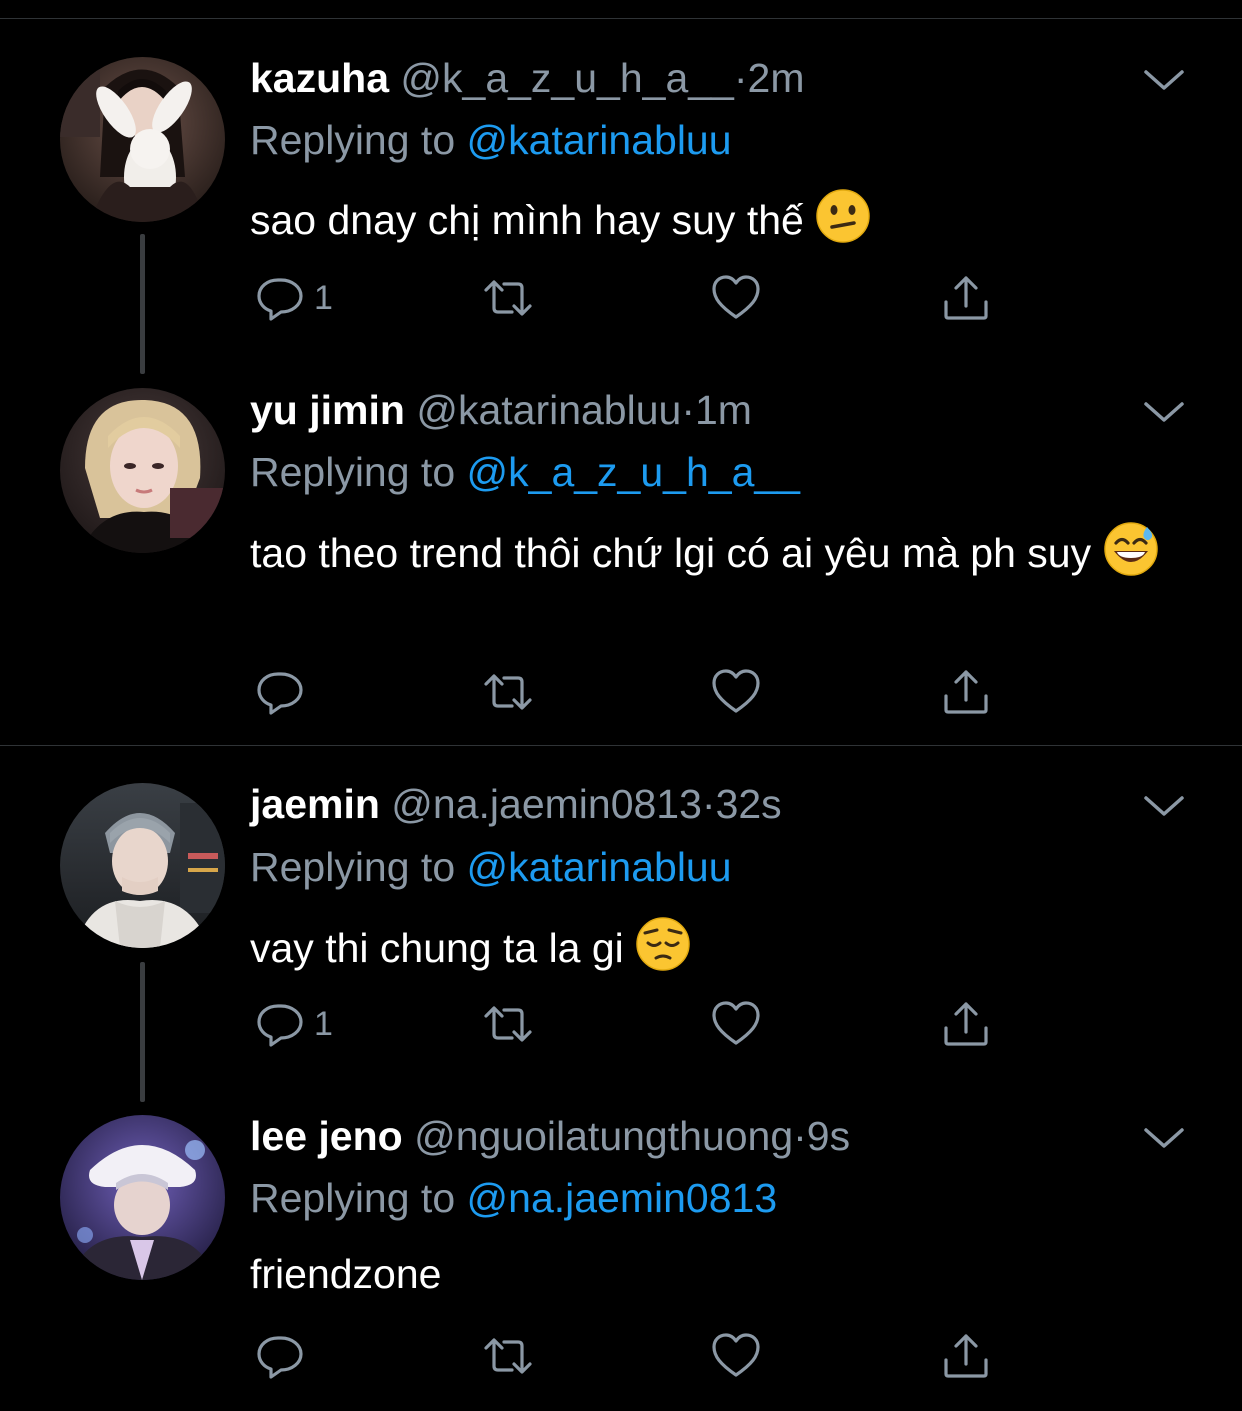 This screenshot has width=1242, height=1411. What do you see at coordinates (346, 1274) in the screenshot?
I see `tweet-body: friendzone` at bounding box center [346, 1274].